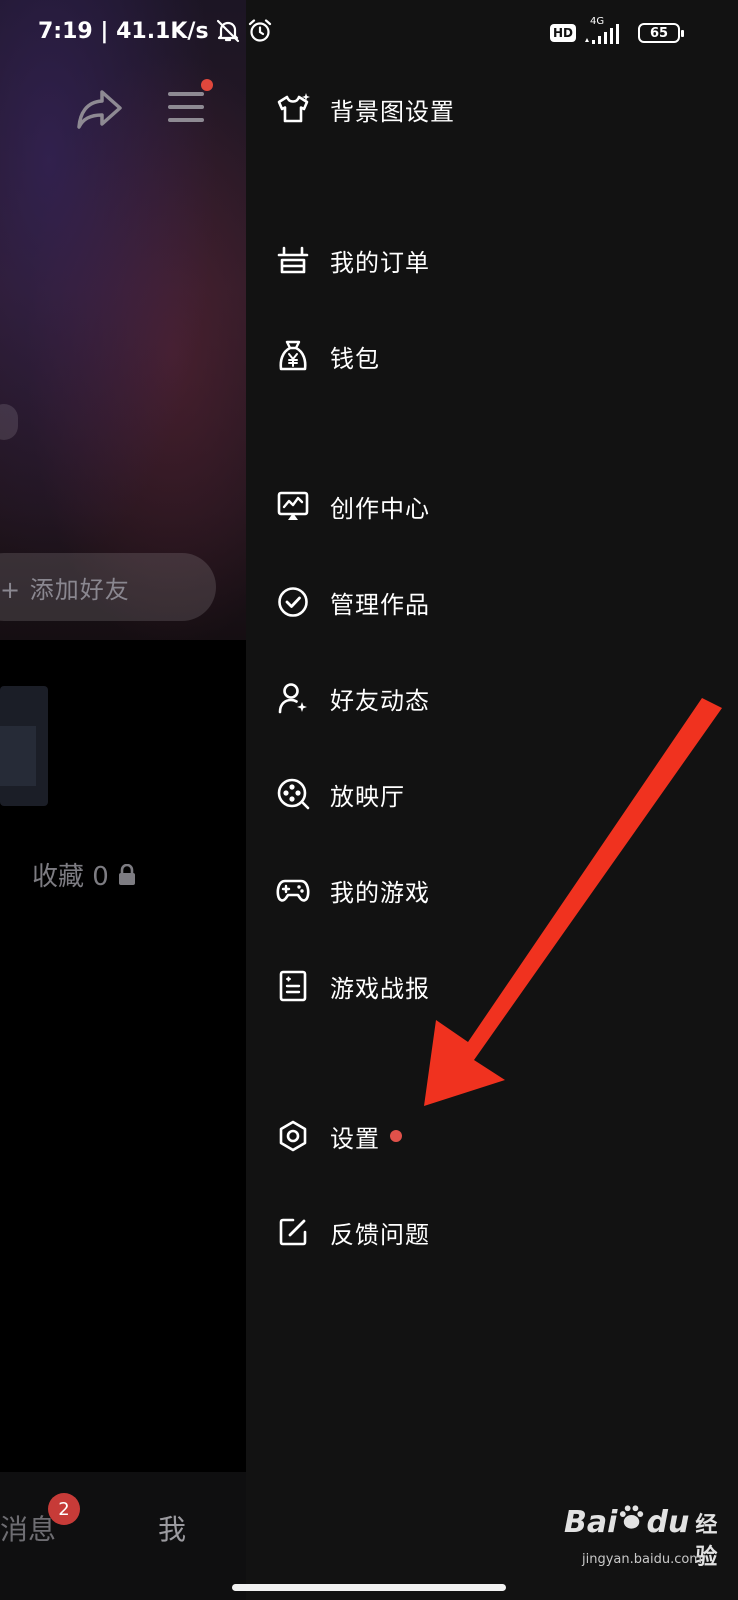  I want to click on menu-notification-dot, so click(207, 85).